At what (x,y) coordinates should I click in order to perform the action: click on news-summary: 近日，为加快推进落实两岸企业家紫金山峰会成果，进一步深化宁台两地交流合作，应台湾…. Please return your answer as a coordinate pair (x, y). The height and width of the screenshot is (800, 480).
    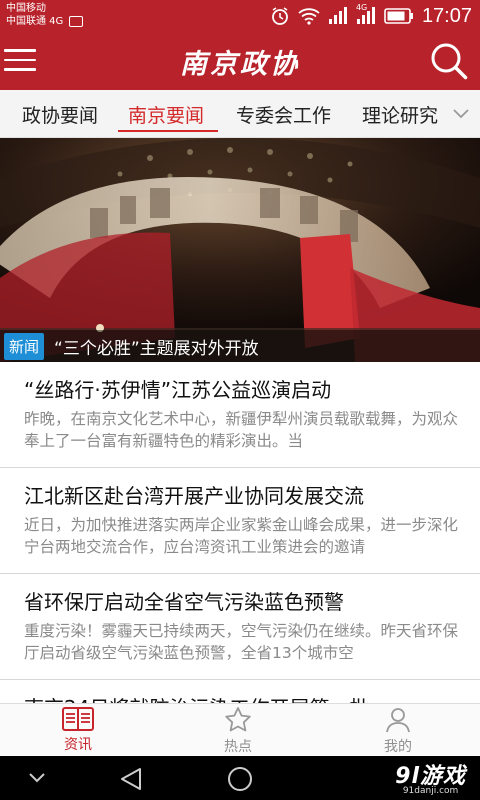
    Looking at the image, I should click on (241, 536).